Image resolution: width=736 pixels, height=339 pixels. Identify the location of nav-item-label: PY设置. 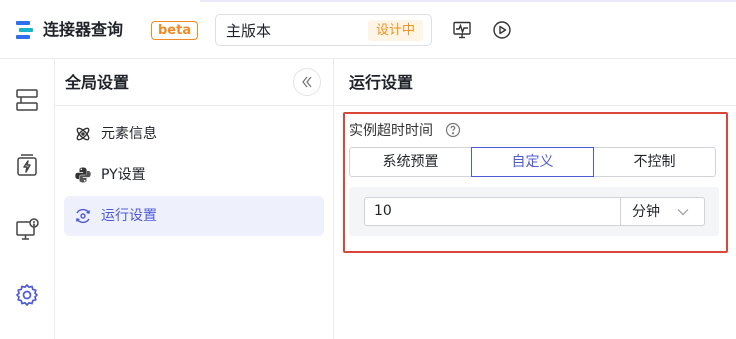
(123, 175).